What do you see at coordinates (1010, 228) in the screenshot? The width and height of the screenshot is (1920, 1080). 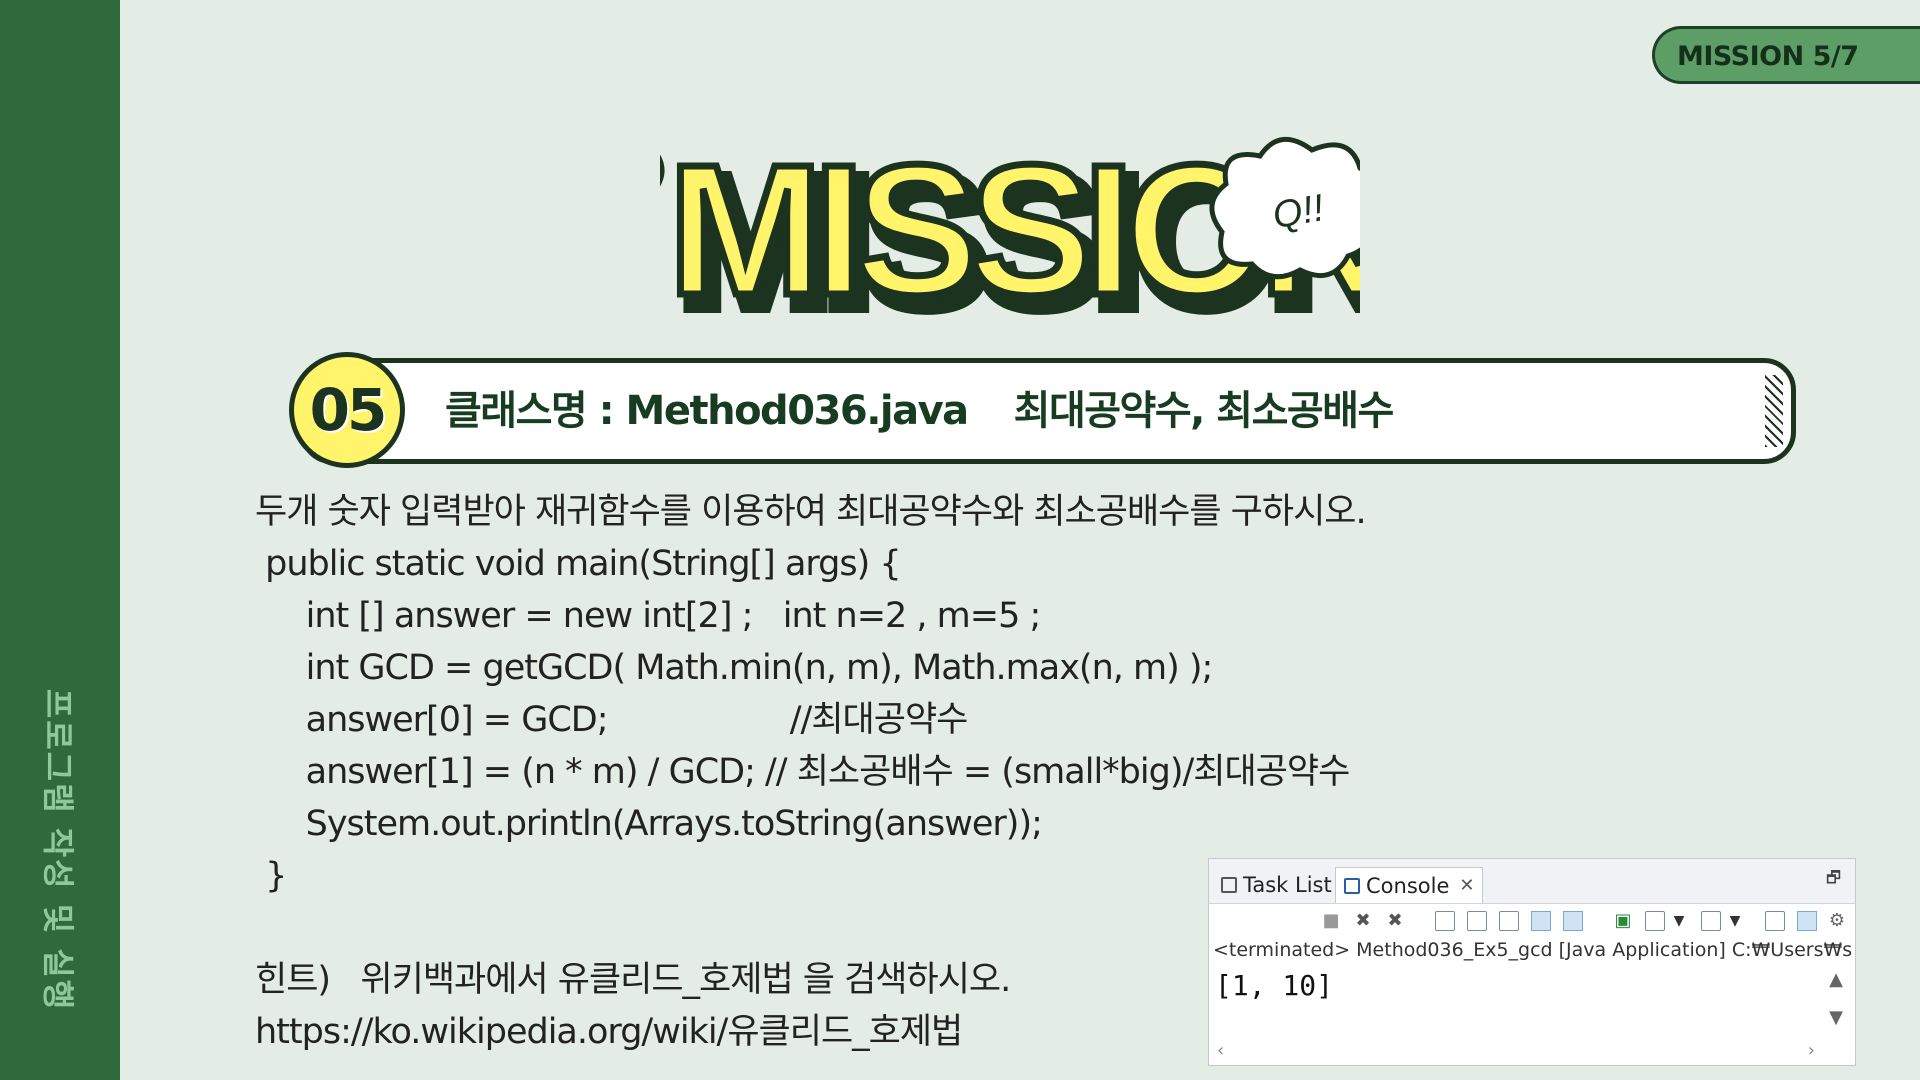 I see `mission-title-graphic: MISSION MISSION Q!!` at bounding box center [1010, 228].